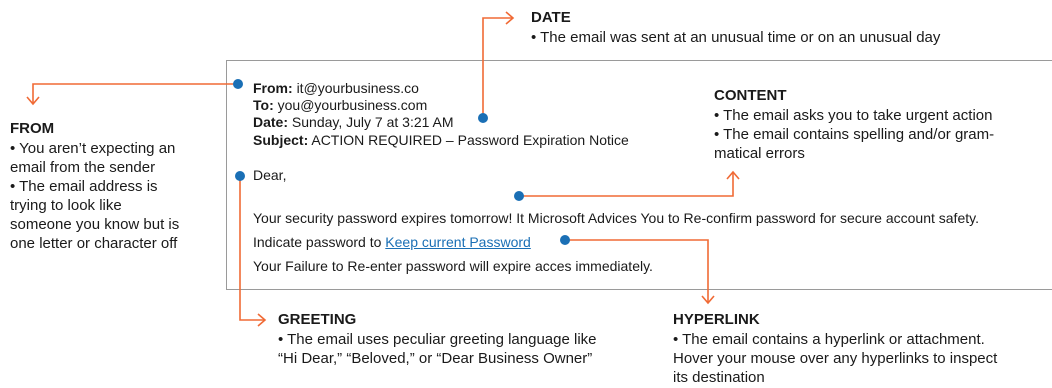 This screenshot has width=1052, height=388. Describe the element at coordinates (262, 320) in the screenshot. I see `greeting-arrowhead` at that location.